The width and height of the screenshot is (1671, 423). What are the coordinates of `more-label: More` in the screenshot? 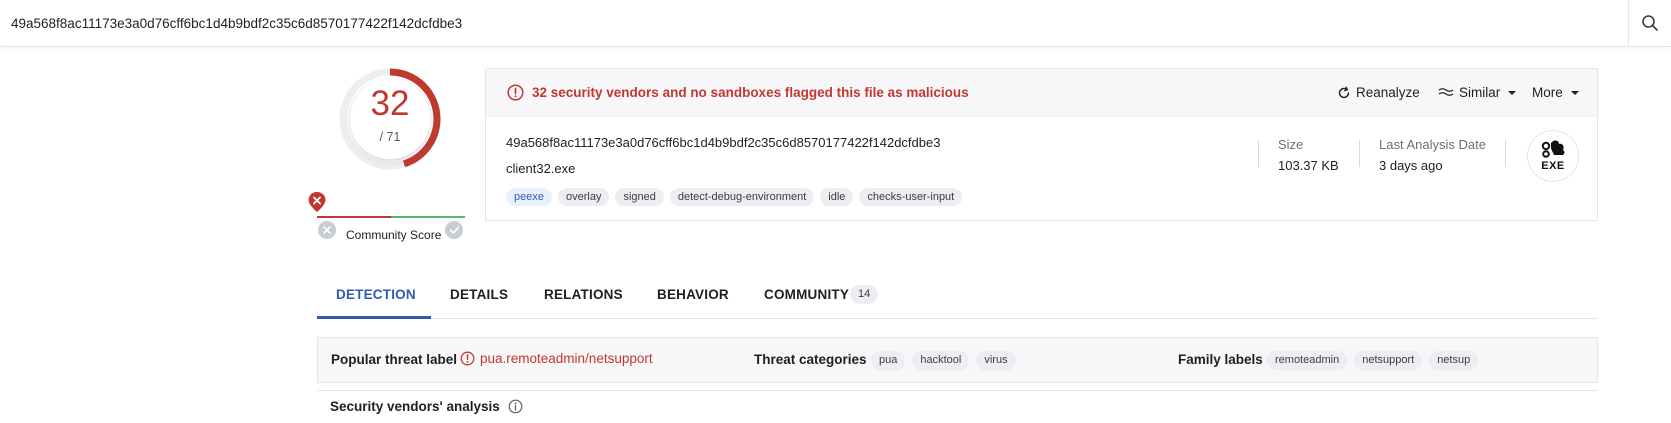 It's located at (1547, 92).